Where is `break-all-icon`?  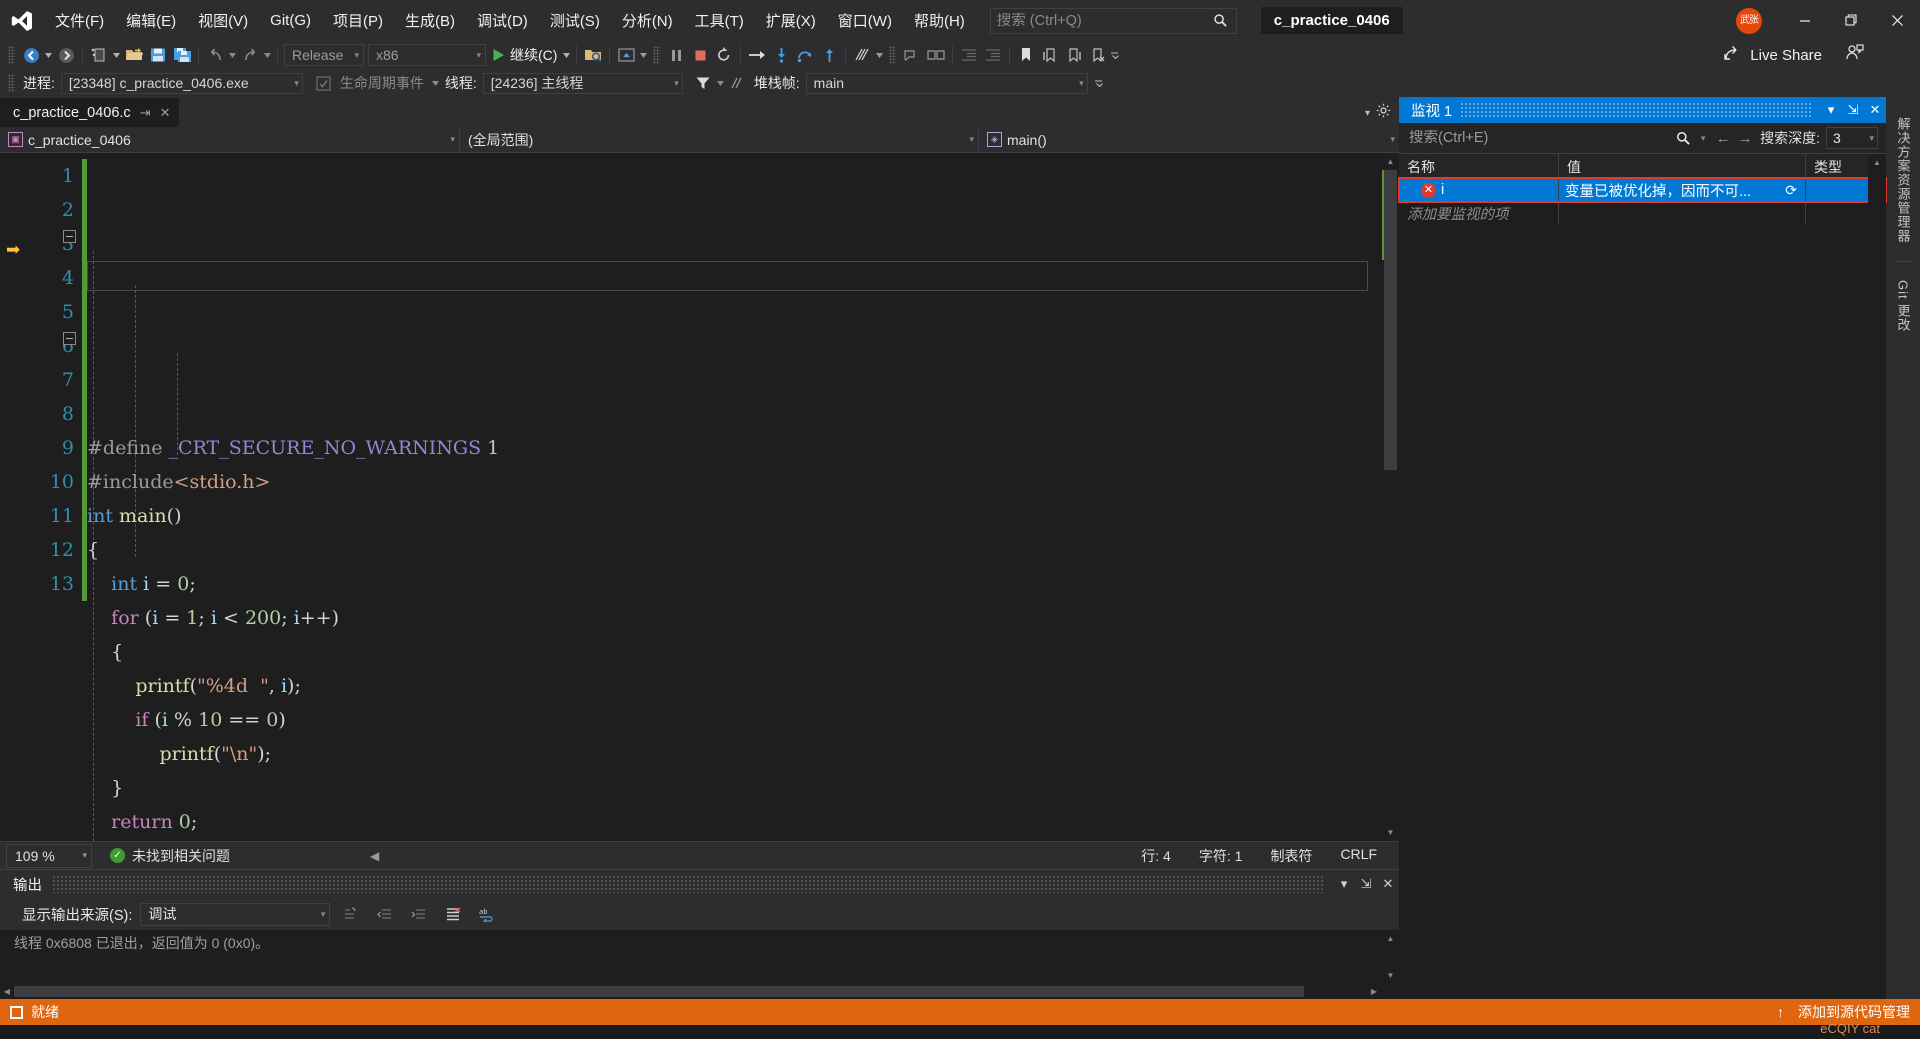 break-all-icon is located at coordinates (676, 55).